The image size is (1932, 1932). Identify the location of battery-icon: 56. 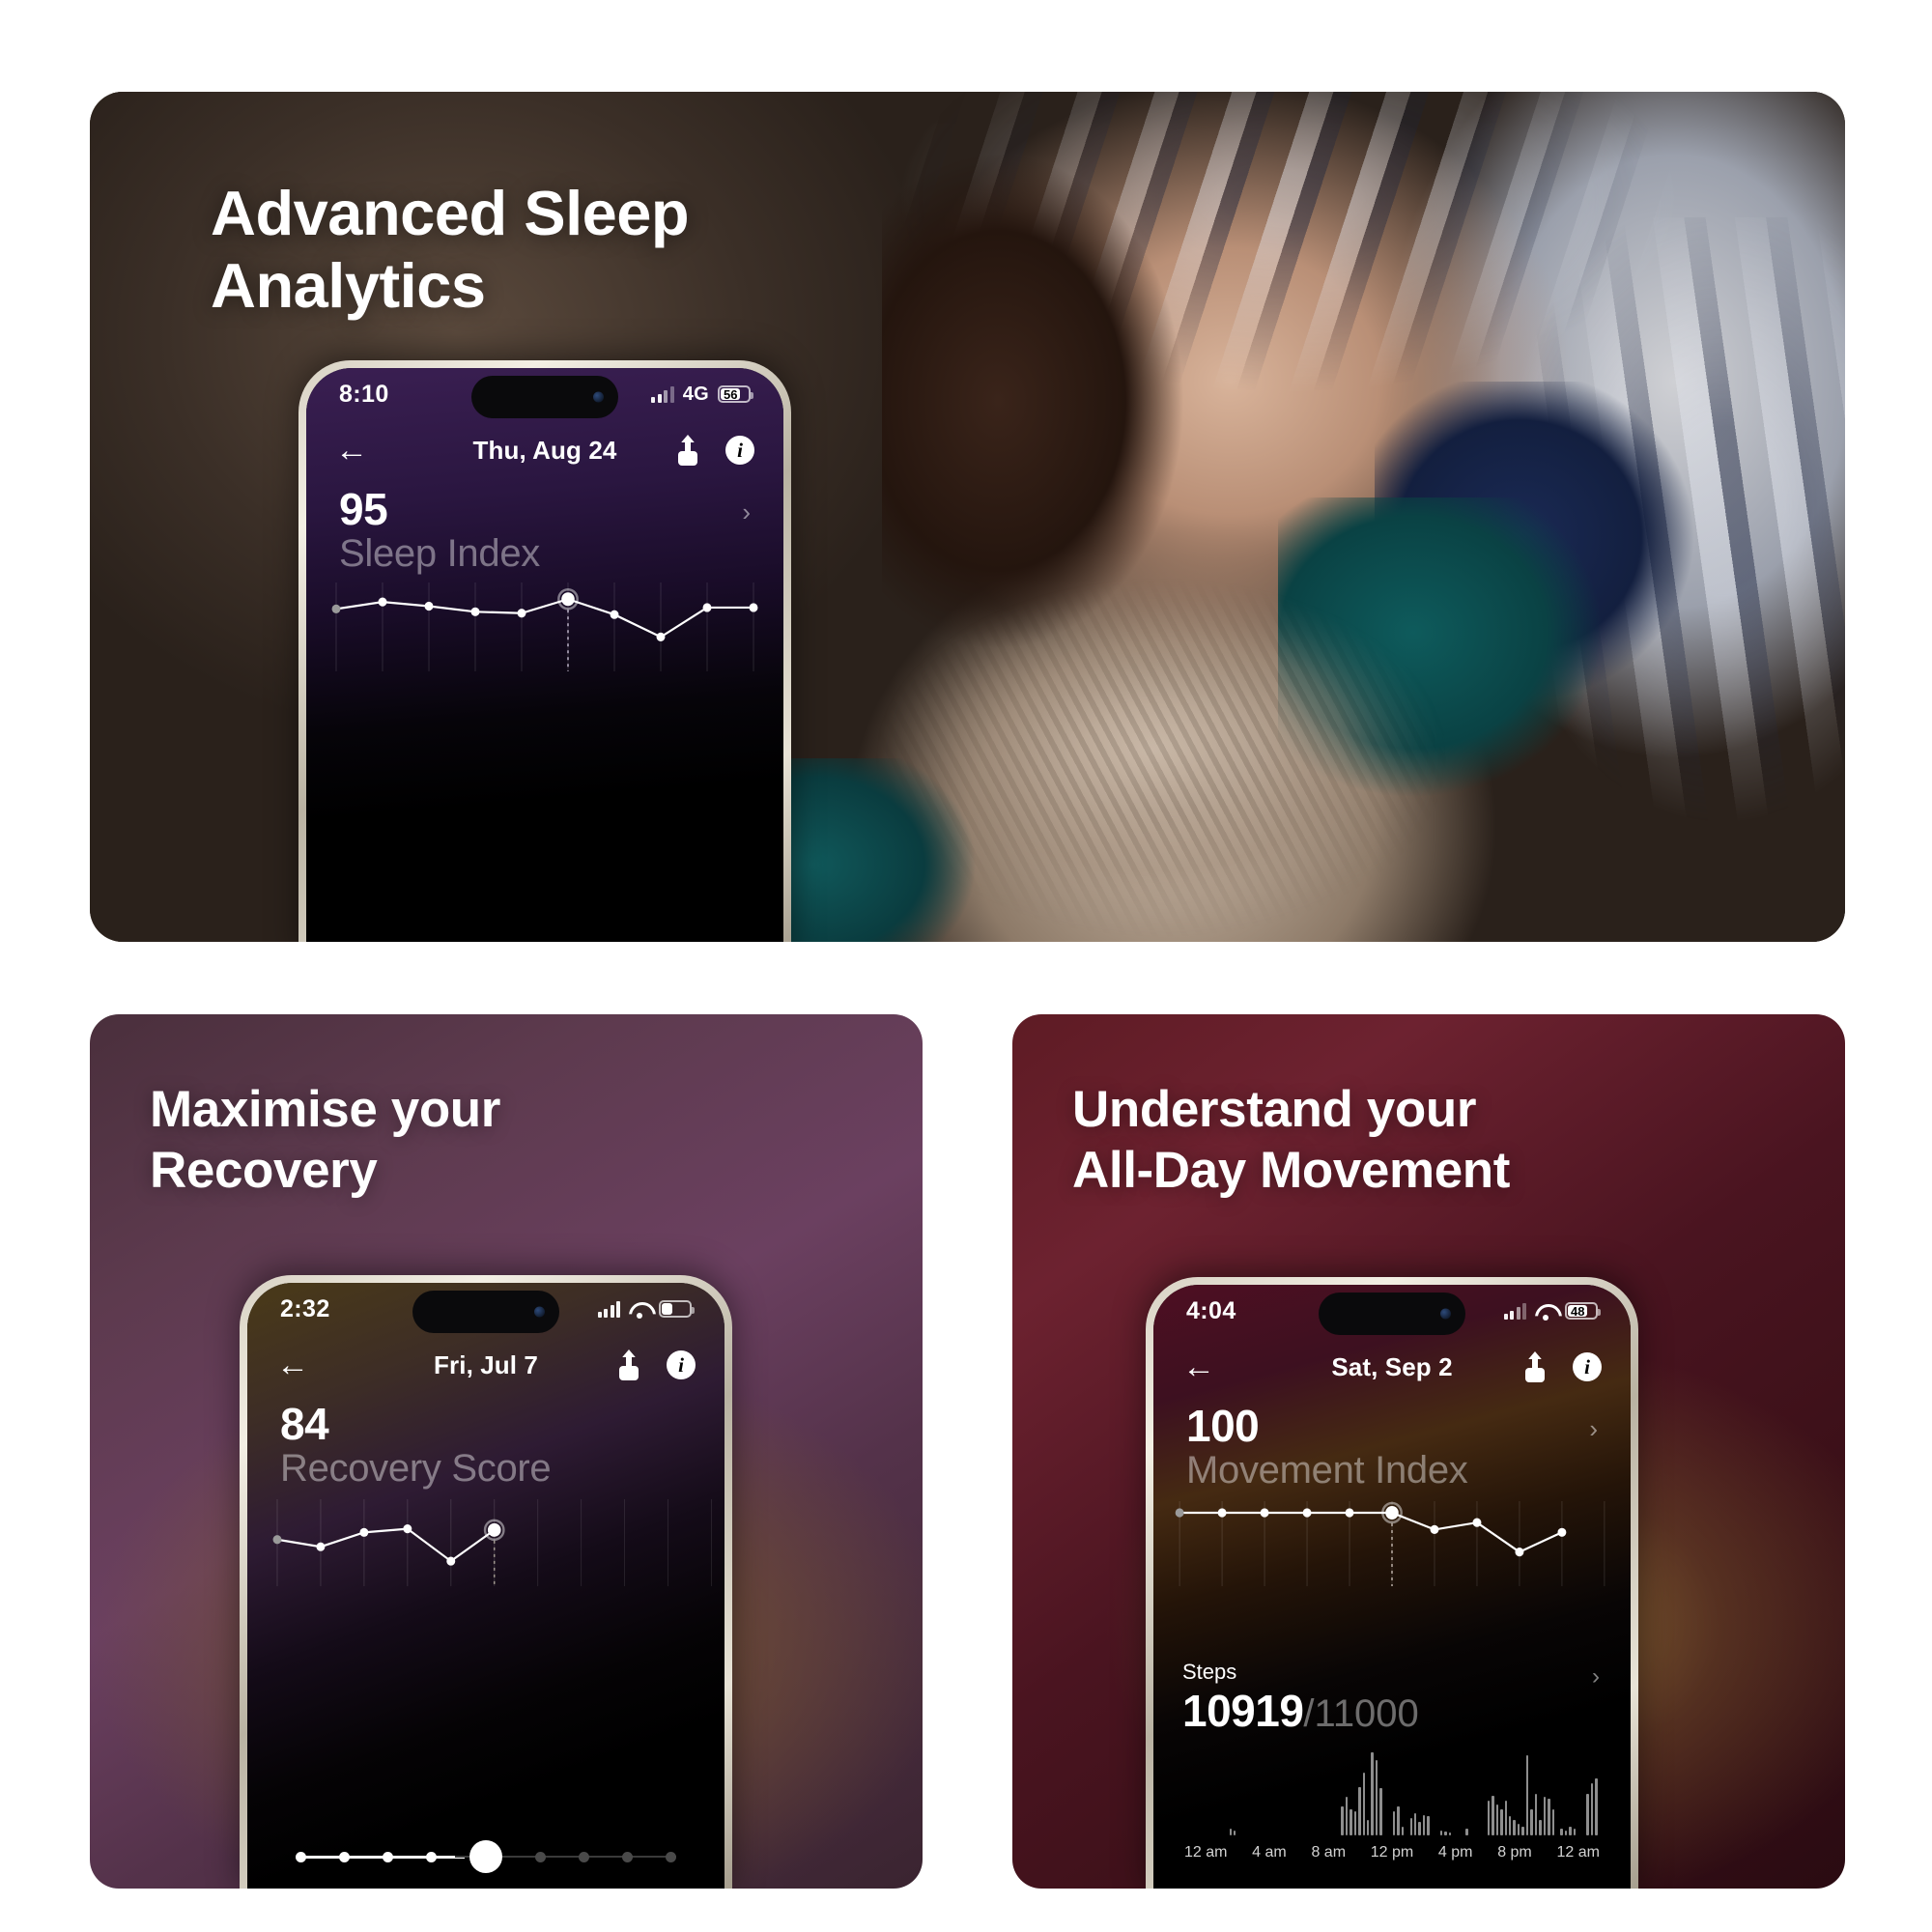
(735, 394).